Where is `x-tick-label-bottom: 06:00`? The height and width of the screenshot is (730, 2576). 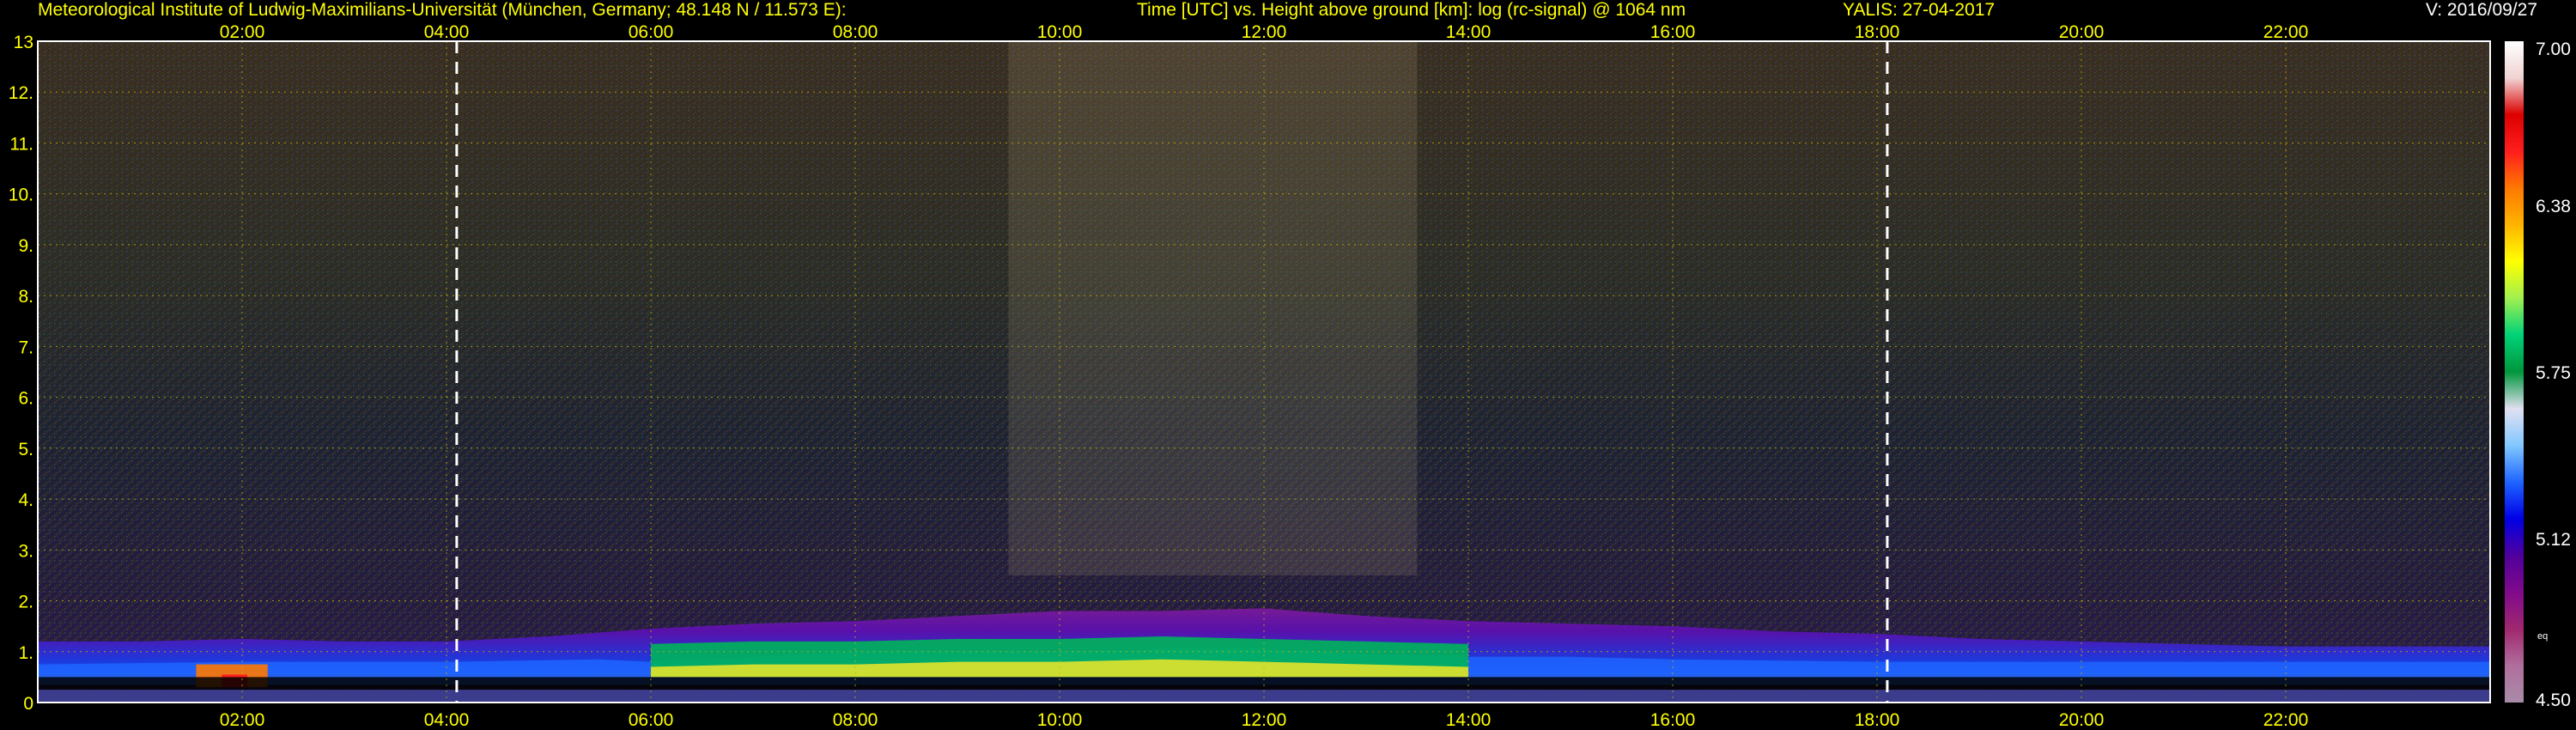 x-tick-label-bottom: 06:00 is located at coordinates (651, 720).